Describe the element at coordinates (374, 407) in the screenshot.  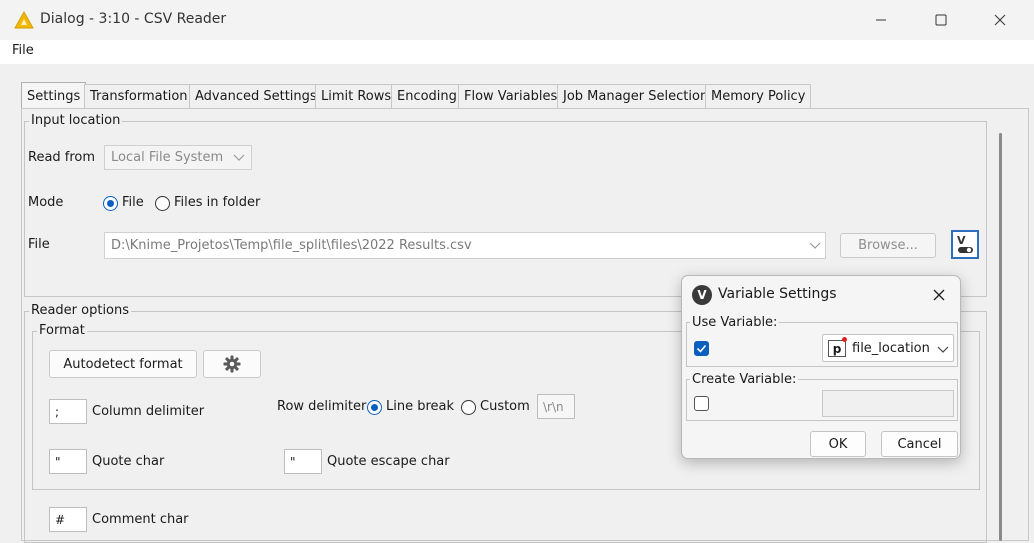
I see `line-break-radio` at that location.